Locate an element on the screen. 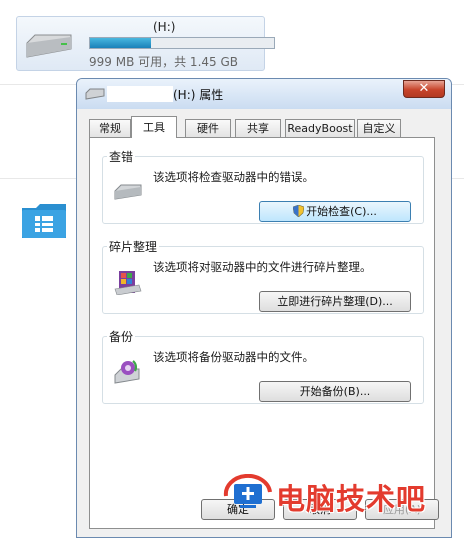 This screenshot has width=464, height=538. drive-small-icon is located at coordinates (95, 94).